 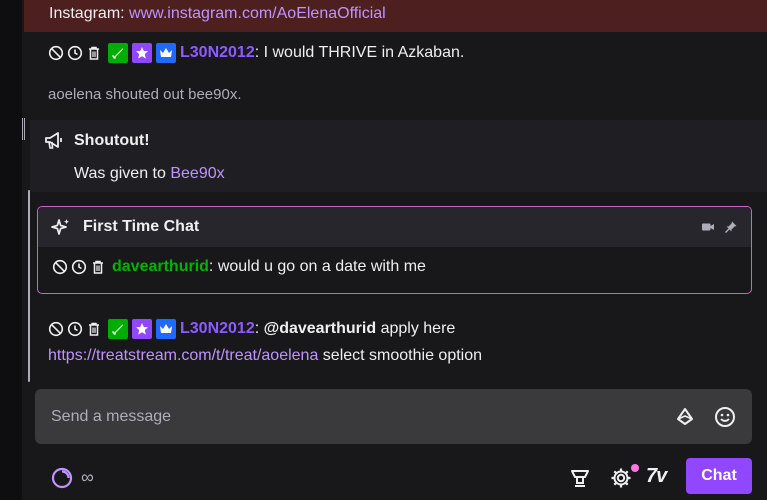 What do you see at coordinates (141, 226) in the screenshot?
I see `first-time-chat-title: First Time Chat` at bounding box center [141, 226].